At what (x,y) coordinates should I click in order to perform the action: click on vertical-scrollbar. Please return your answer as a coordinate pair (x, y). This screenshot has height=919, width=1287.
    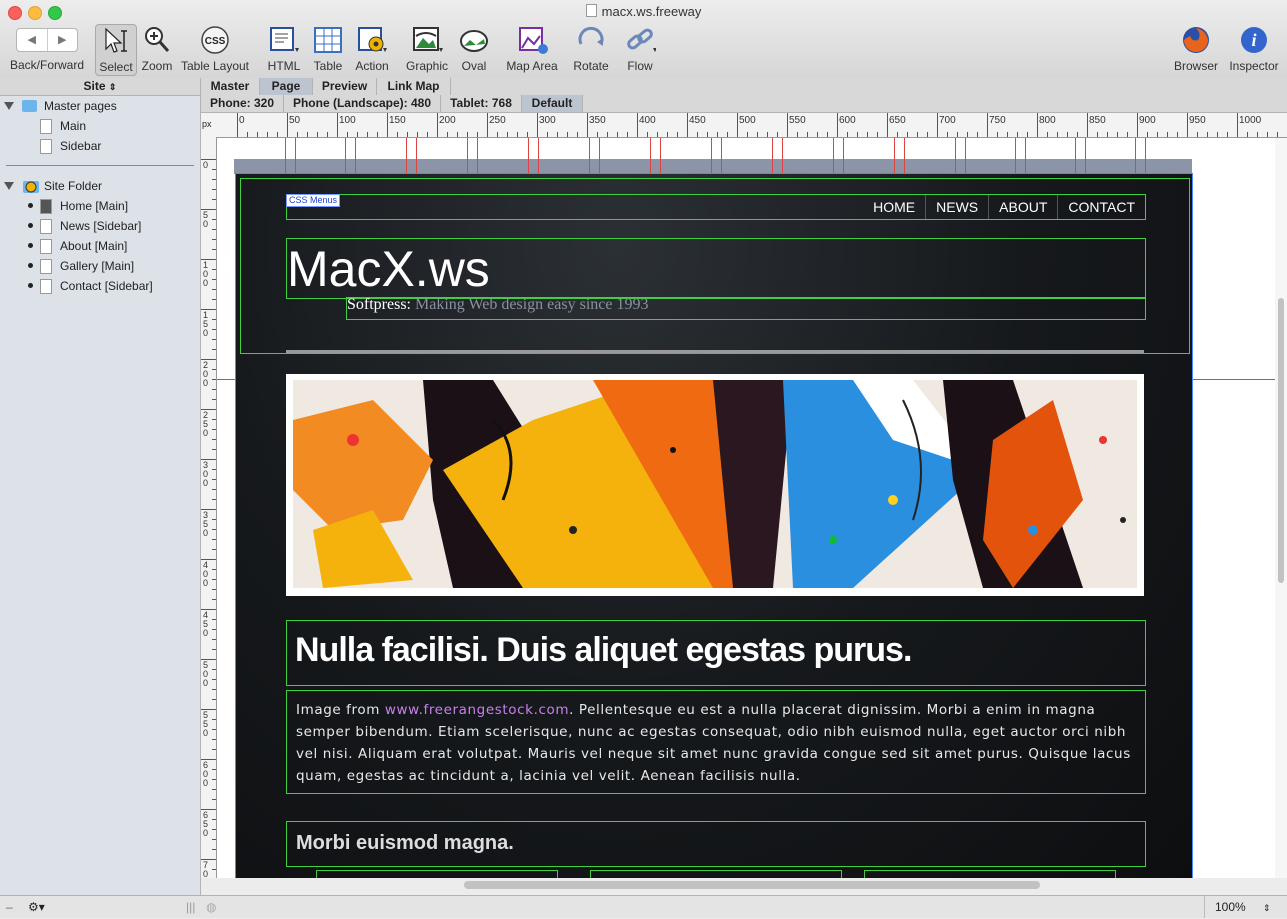
    Looking at the image, I should click on (1281, 508).